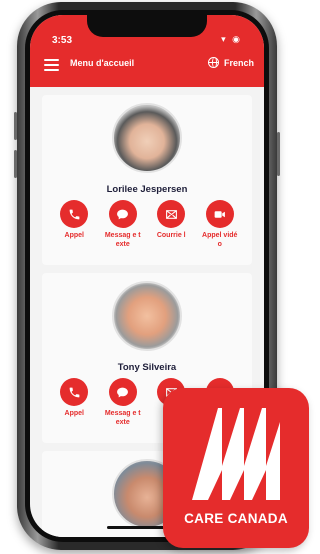 Image resolution: width=320 pixels, height=554 pixels. I want to click on video-call-label: Appel vidéo, so click(220, 240).